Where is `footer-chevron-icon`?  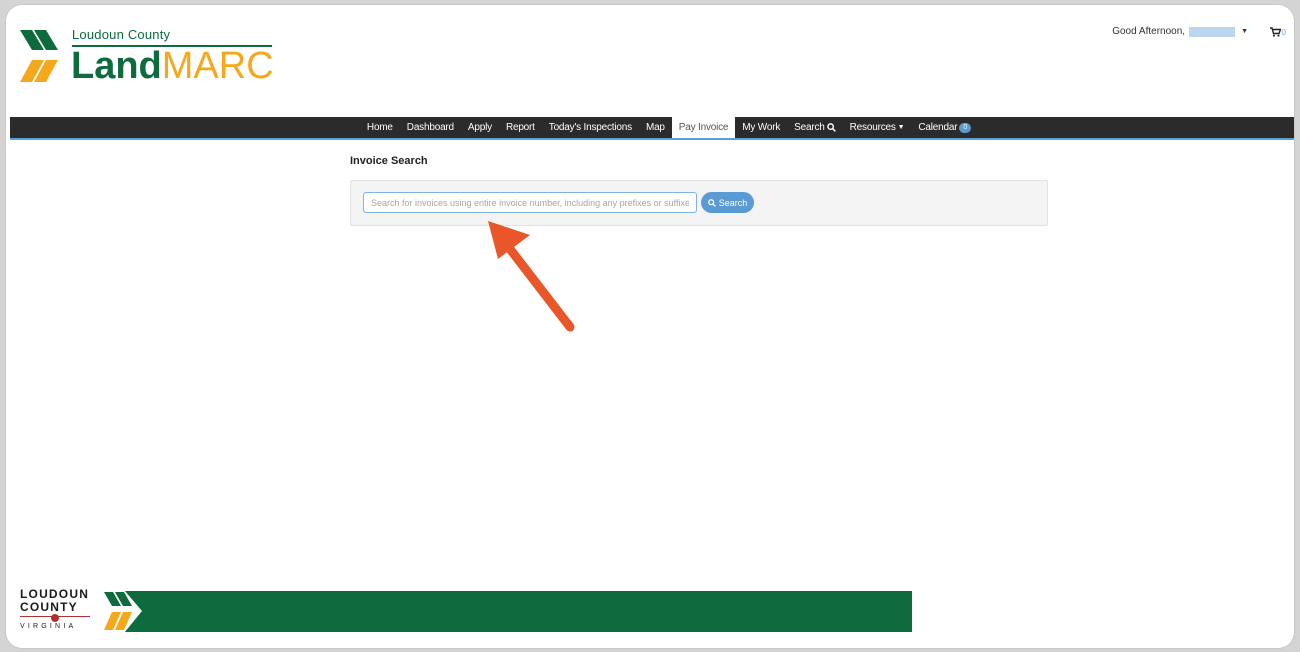 footer-chevron-icon is located at coordinates (122, 611).